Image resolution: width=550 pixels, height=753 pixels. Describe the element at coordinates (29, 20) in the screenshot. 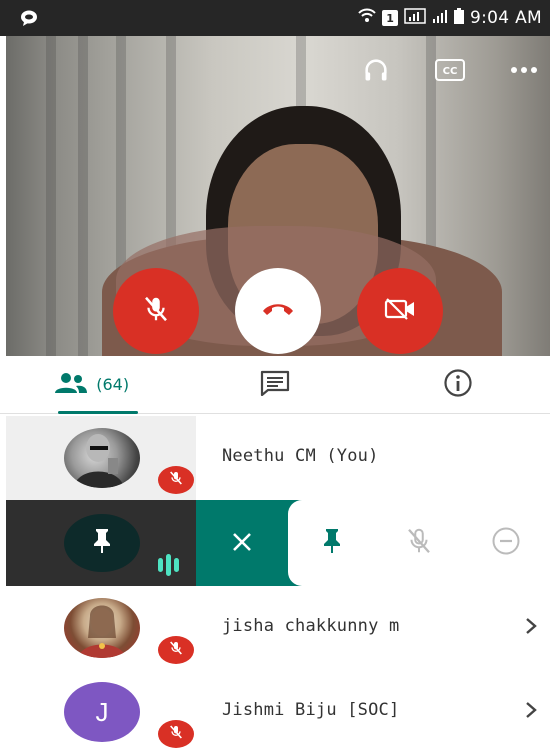

I see `chat-notification-icon` at that location.